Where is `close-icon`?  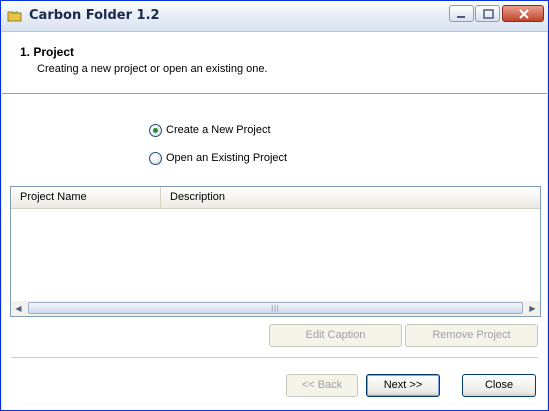
close-icon is located at coordinates (524, 14).